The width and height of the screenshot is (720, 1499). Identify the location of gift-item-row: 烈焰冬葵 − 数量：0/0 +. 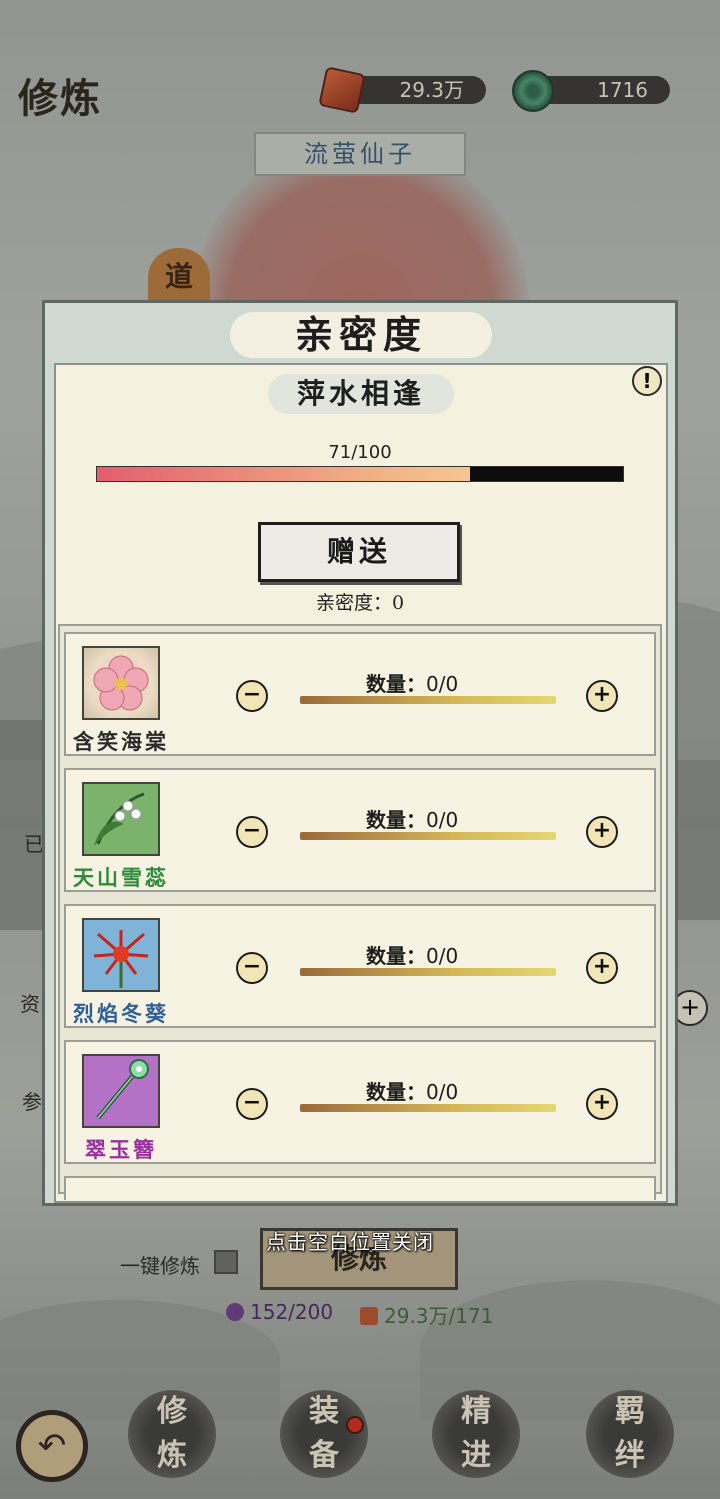
(360, 966).